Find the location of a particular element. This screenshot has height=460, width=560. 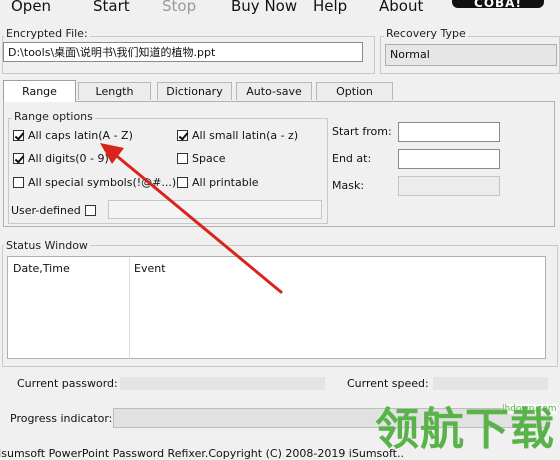

tab-range: Range is located at coordinates (39, 91).